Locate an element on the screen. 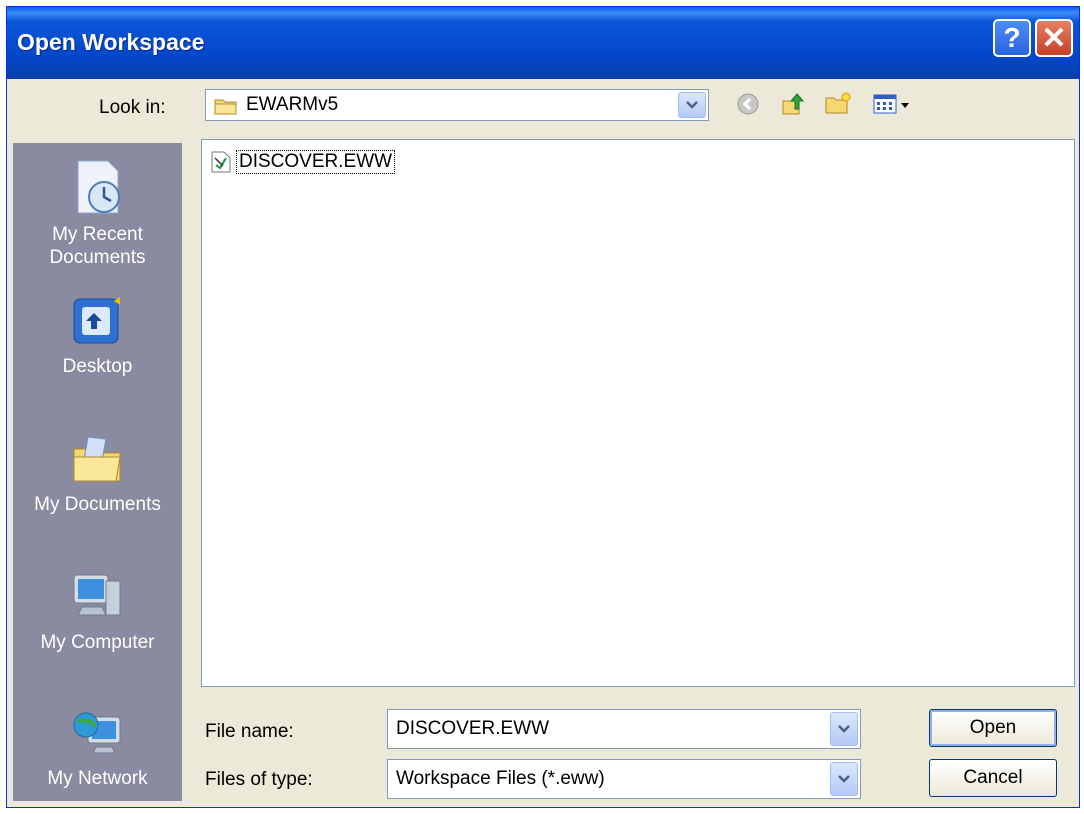 The image size is (1084, 814). place-label: Documents is located at coordinates (97, 257).